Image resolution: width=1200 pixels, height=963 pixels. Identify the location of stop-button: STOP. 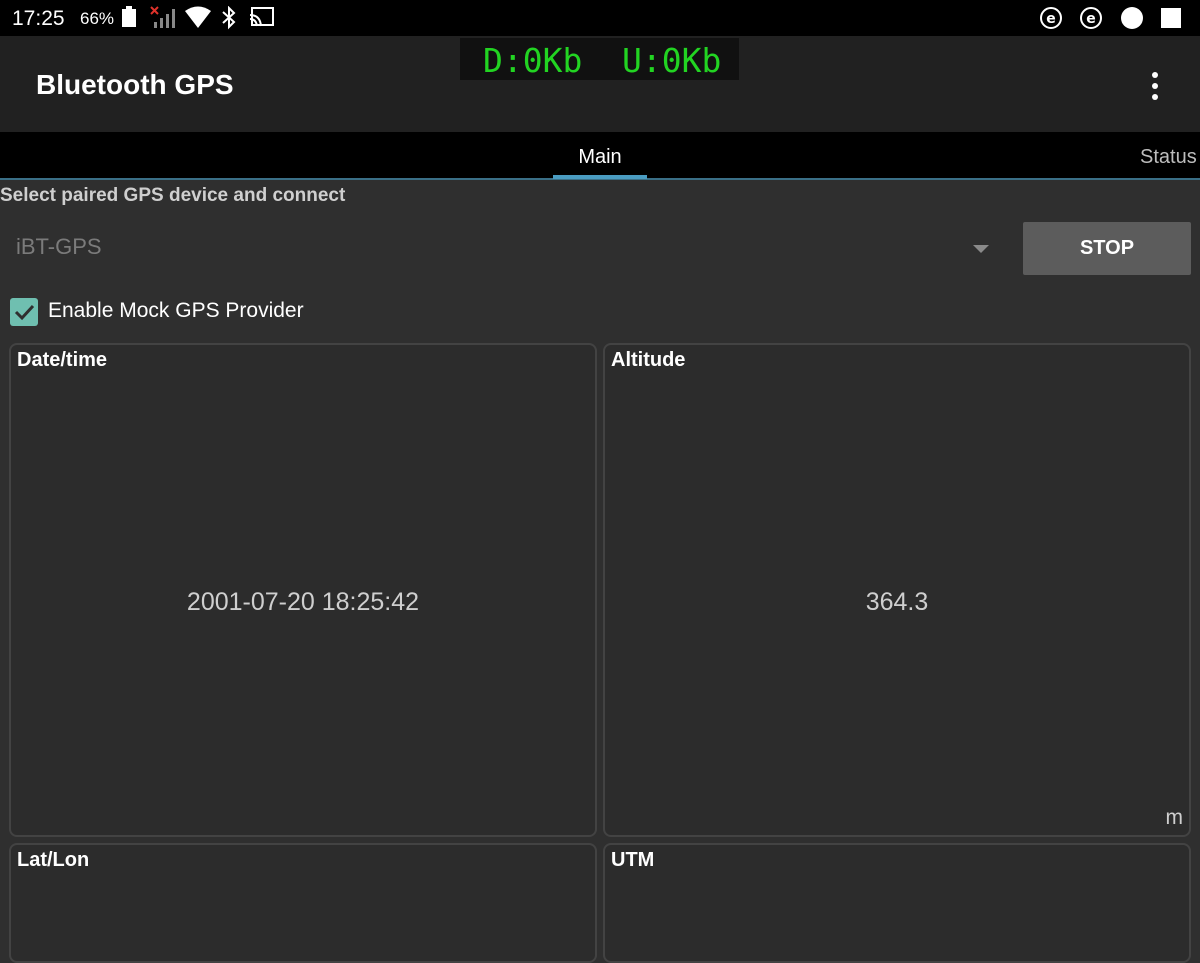
(1107, 248).